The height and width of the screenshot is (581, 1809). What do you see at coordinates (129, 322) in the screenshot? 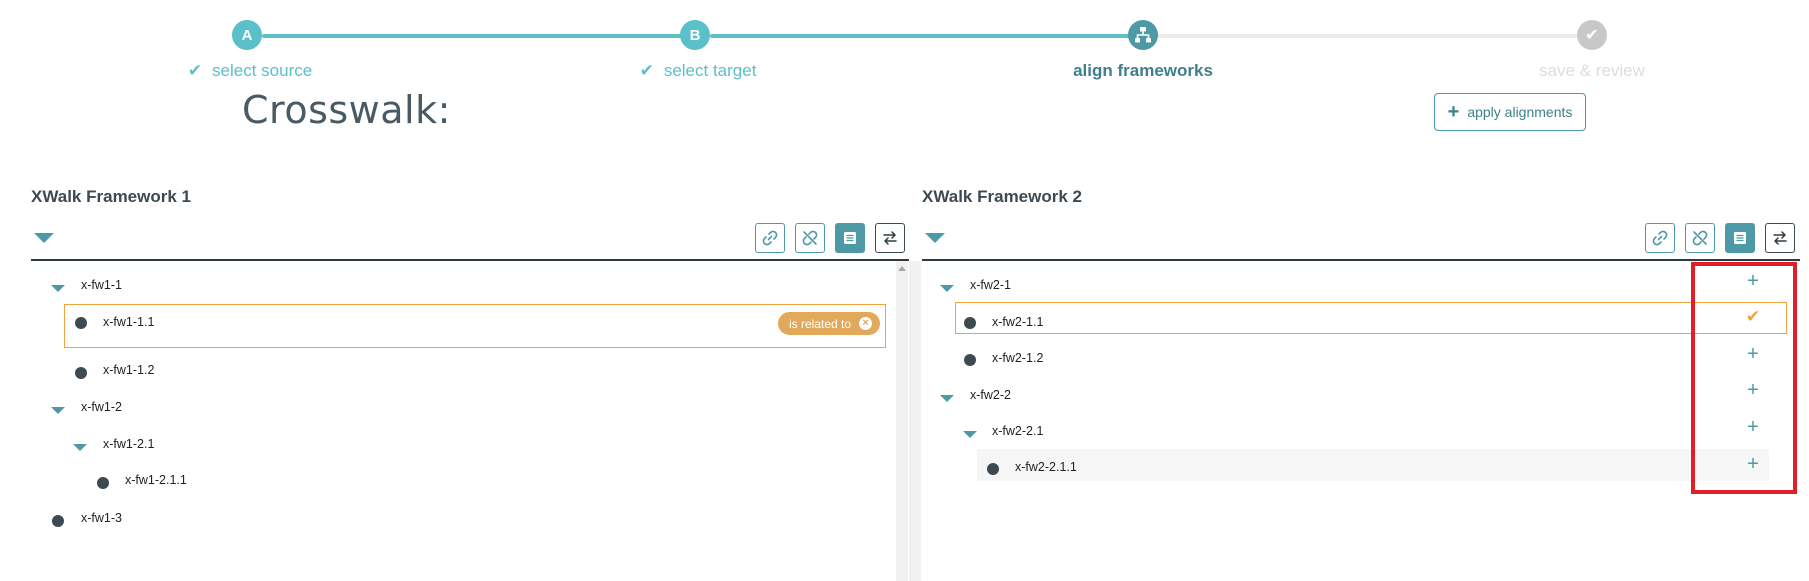
I see `tree-node-label: x-fw1-1.1` at bounding box center [129, 322].